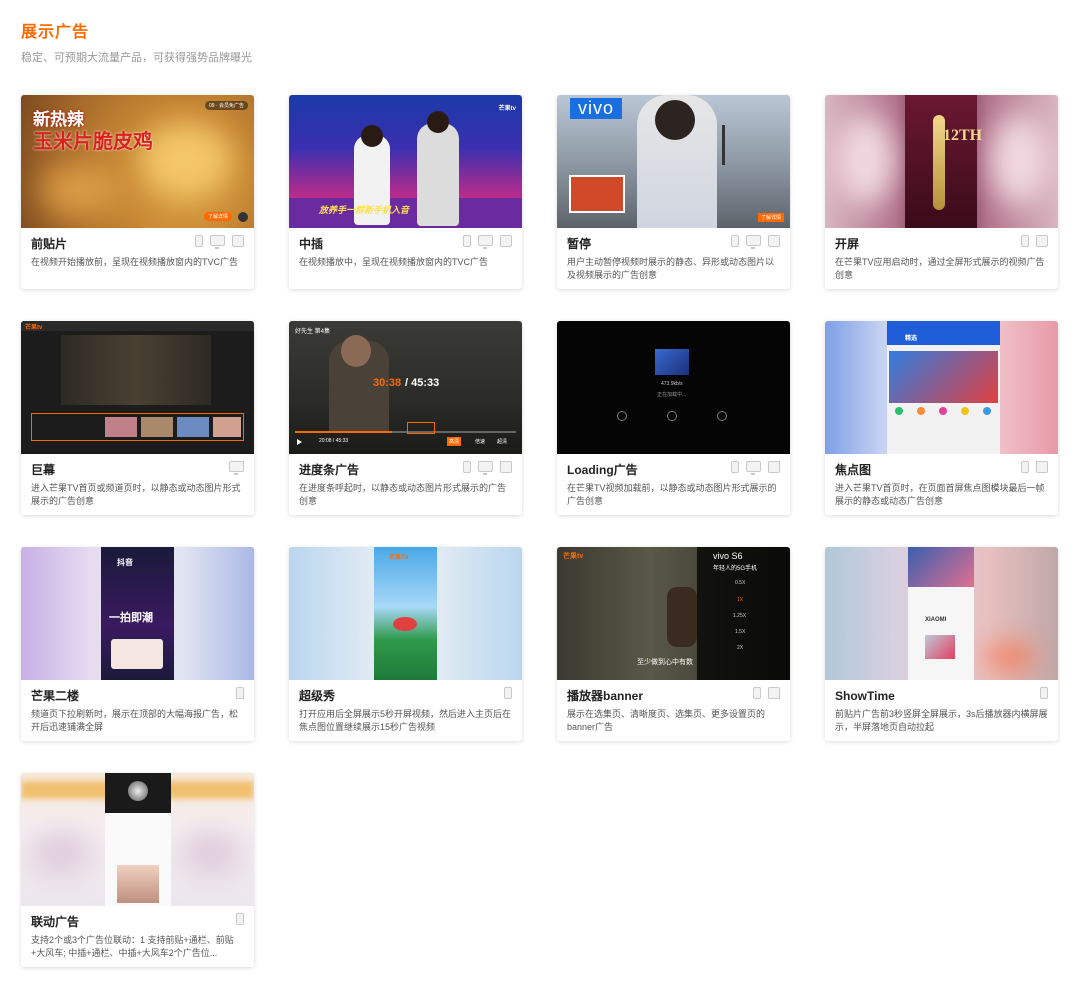 The image size is (1080, 987). I want to click on thumb-preroll: 新热辣 玉米片脆皮鸡 09 · 会员免广告 了解详情, so click(137, 161).